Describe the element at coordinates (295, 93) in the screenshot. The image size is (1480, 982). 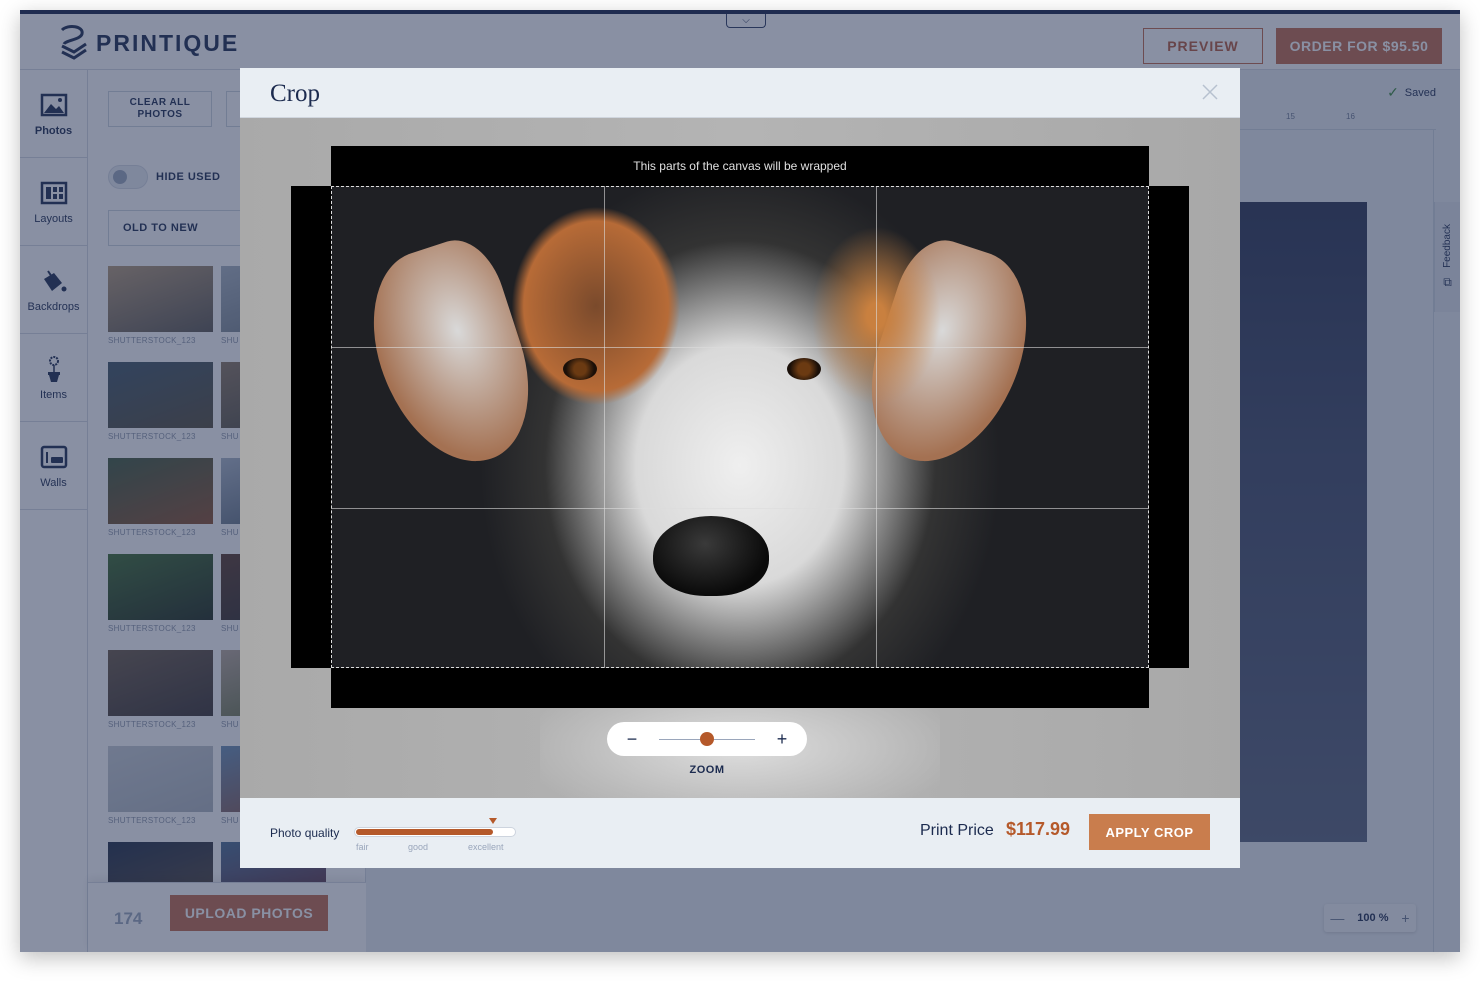
I see `modal-title: Crop` at that location.